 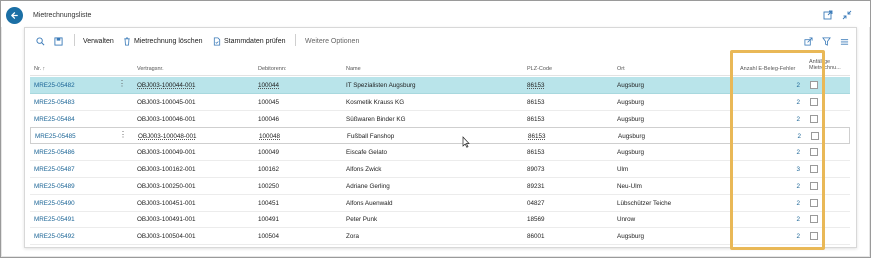 I want to click on cell-nr: MRE25-05487, so click(x=54, y=169).